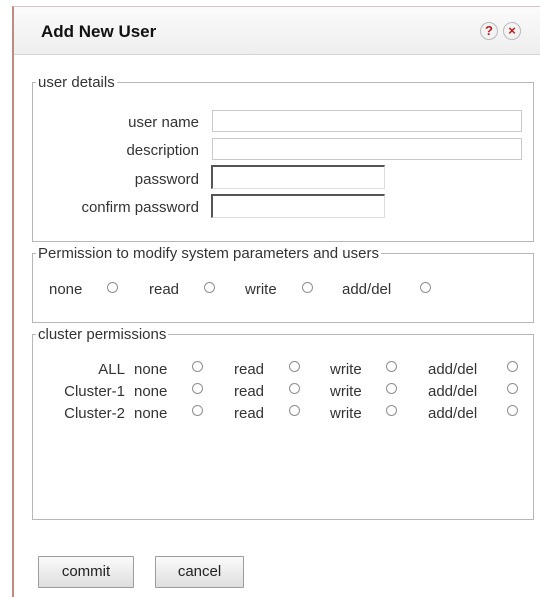 Image resolution: width=540 pixels, height=597 pixels. I want to click on cluster1-write-label: write, so click(346, 391).